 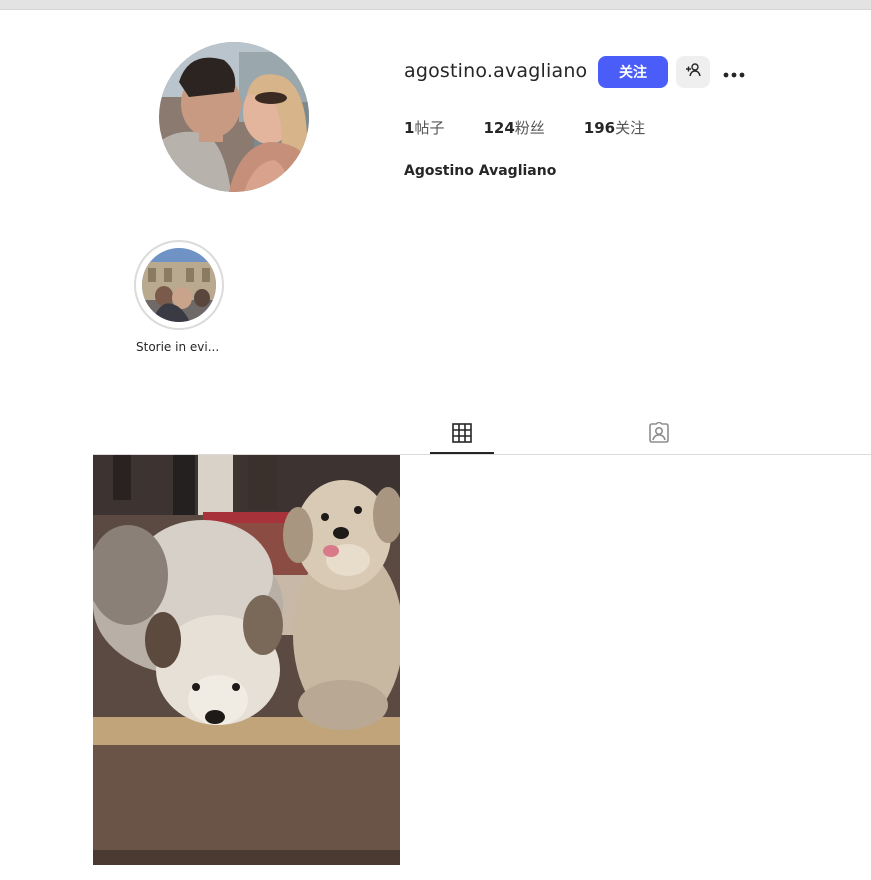 I want to click on more-horizontal-icon, so click(x=734, y=72).